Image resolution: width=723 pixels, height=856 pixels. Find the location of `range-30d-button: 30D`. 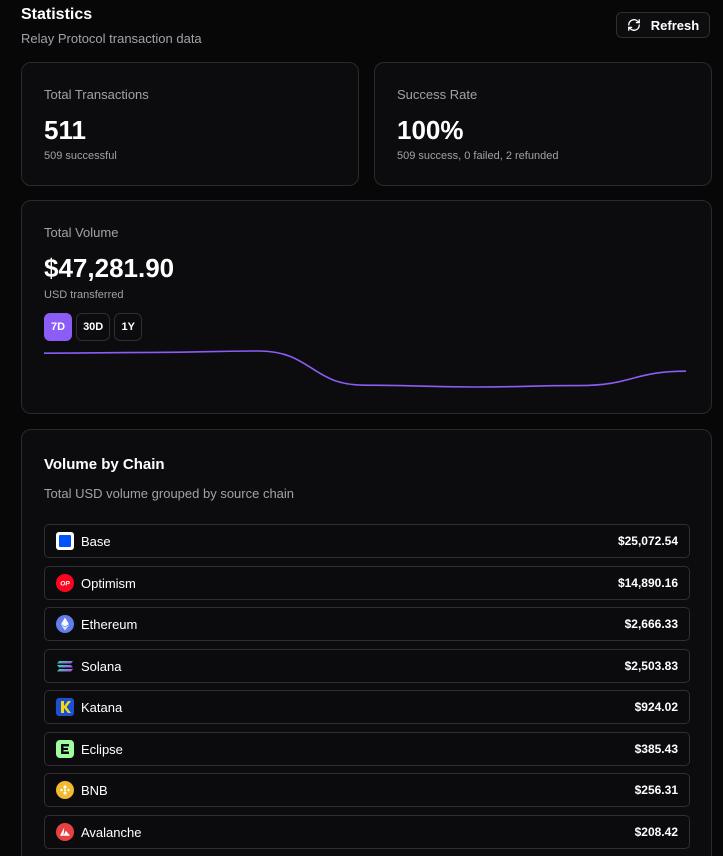

range-30d-button: 30D is located at coordinates (93, 327).